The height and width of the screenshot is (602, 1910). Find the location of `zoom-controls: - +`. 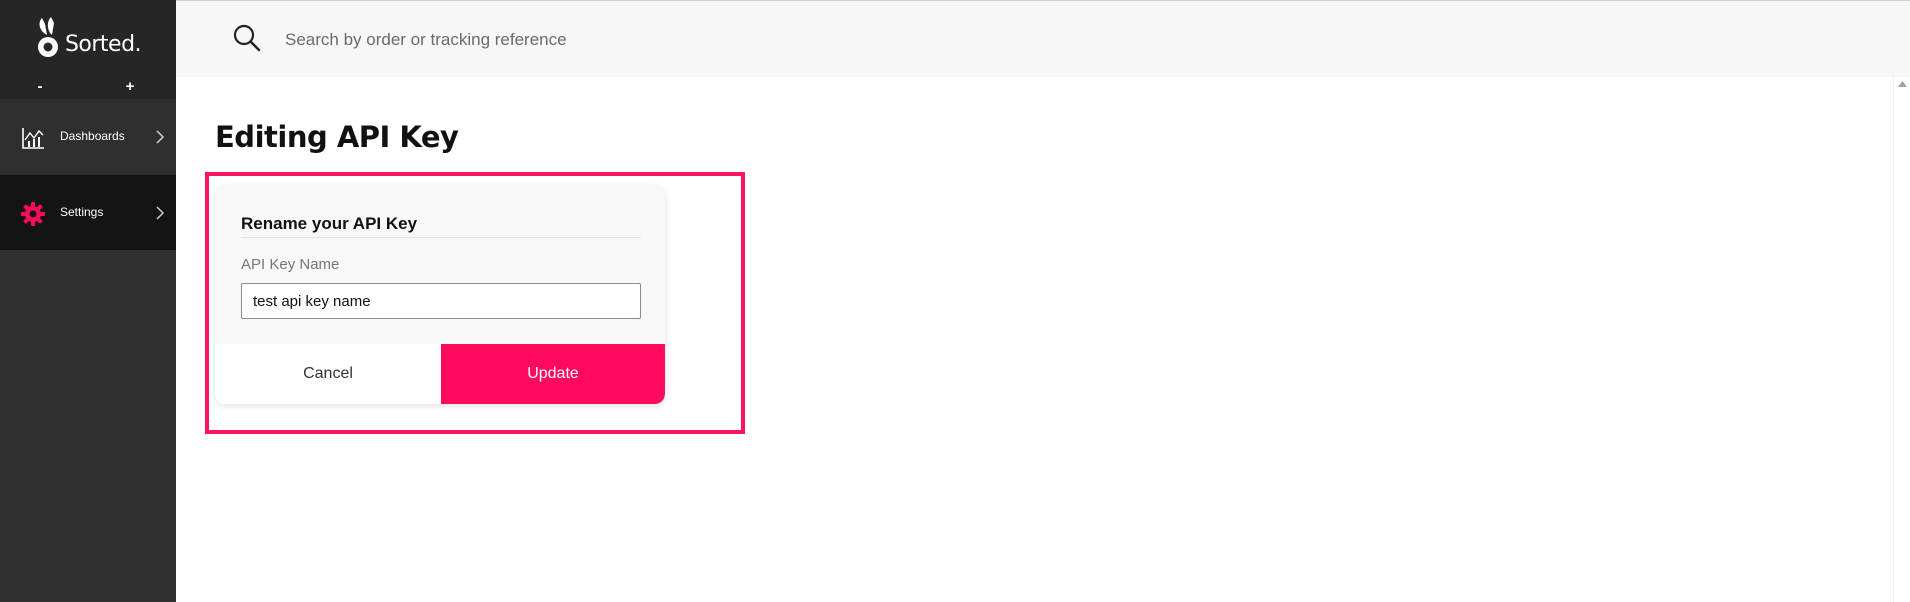

zoom-controls: - + is located at coordinates (88, 88).